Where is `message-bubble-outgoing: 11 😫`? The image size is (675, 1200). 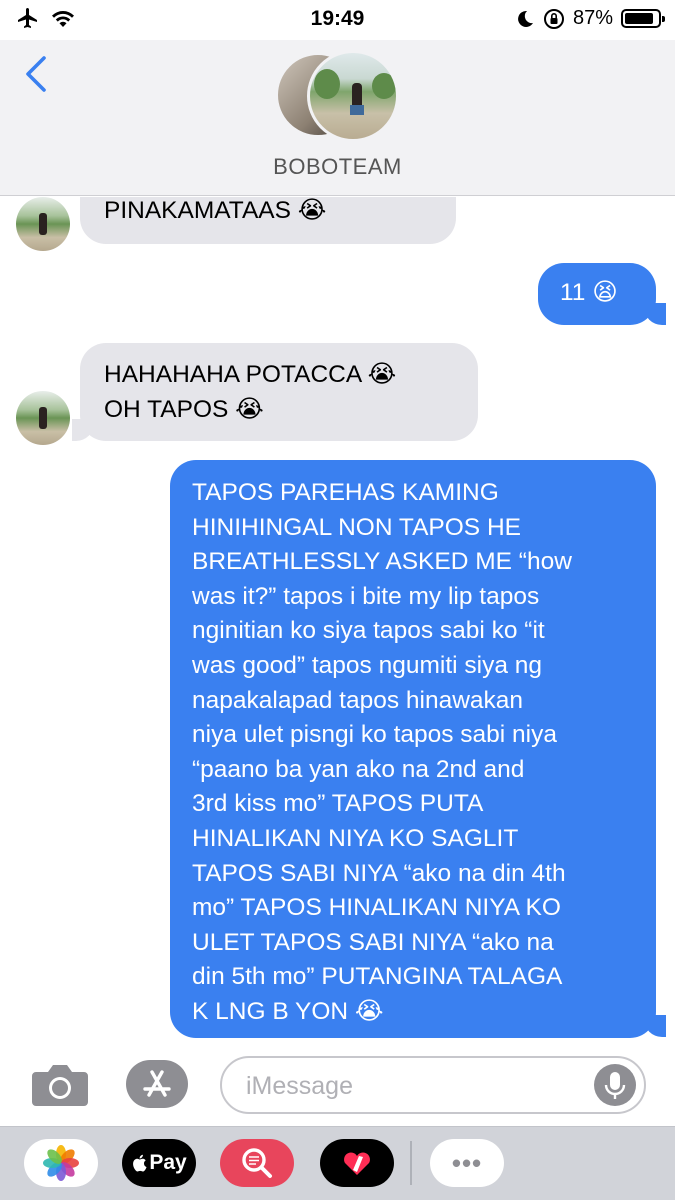 message-bubble-outgoing: 11 😫 is located at coordinates (597, 294).